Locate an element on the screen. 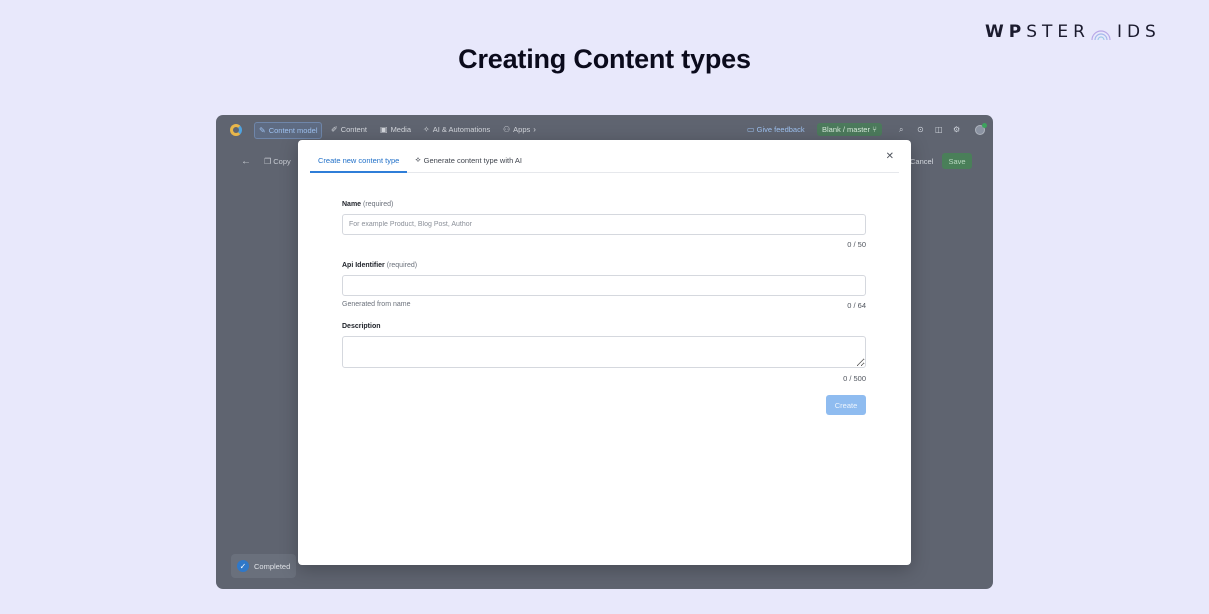  cancel-button: Cancel is located at coordinates (921, 161).